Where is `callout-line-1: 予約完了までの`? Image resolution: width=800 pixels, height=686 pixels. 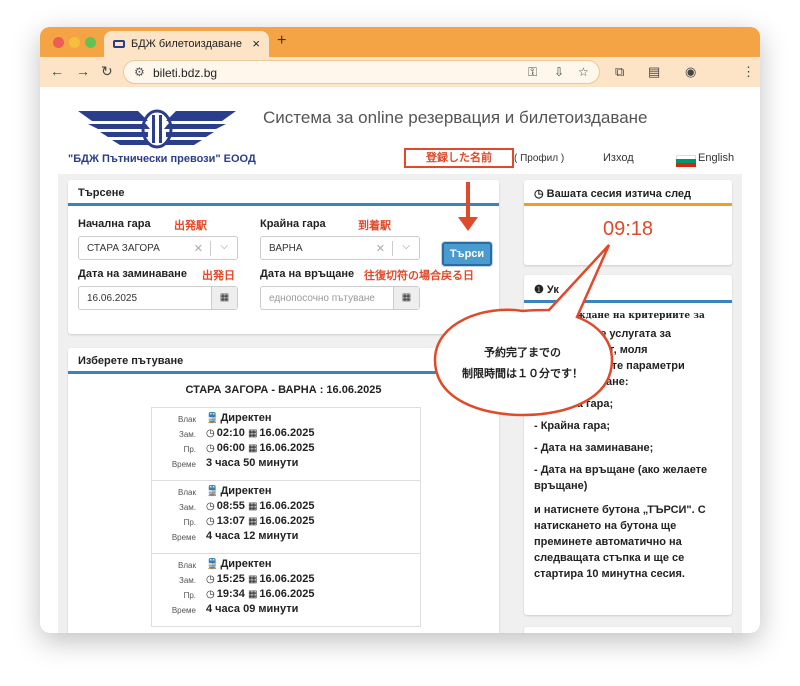
callout-line-1: 予約完了までの is located at coordinates (522, 352).